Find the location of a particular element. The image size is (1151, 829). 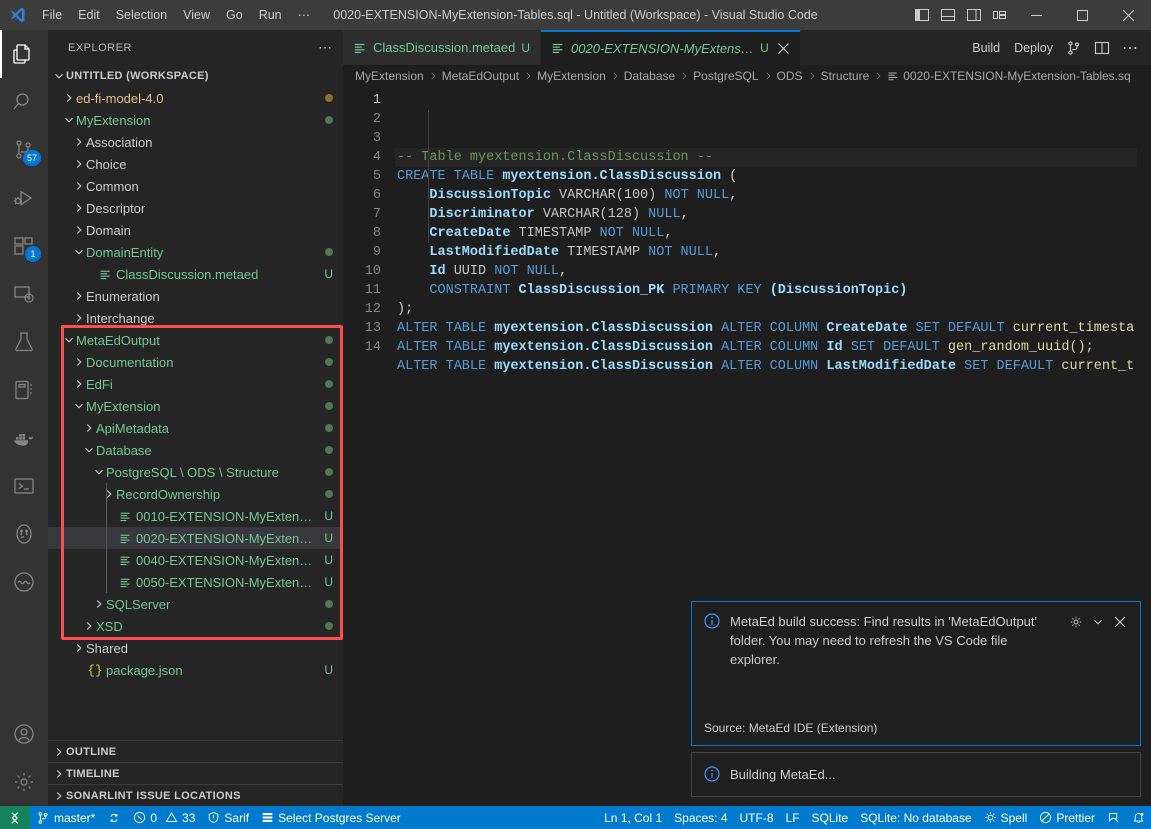

menu-file: File is located at coordinates (52, 15).